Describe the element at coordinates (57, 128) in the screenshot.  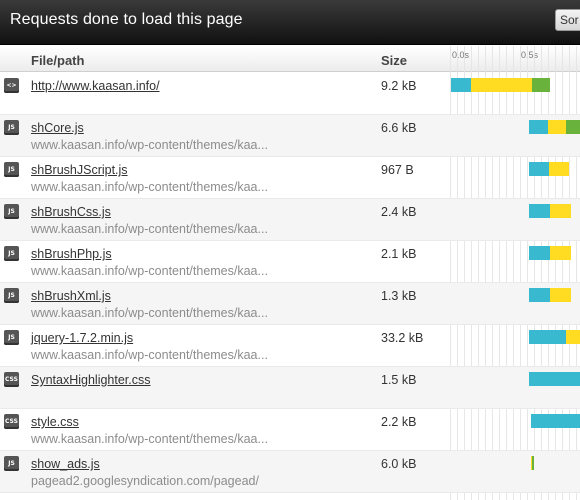
I see `request-file-link: shCore.js` at that location.